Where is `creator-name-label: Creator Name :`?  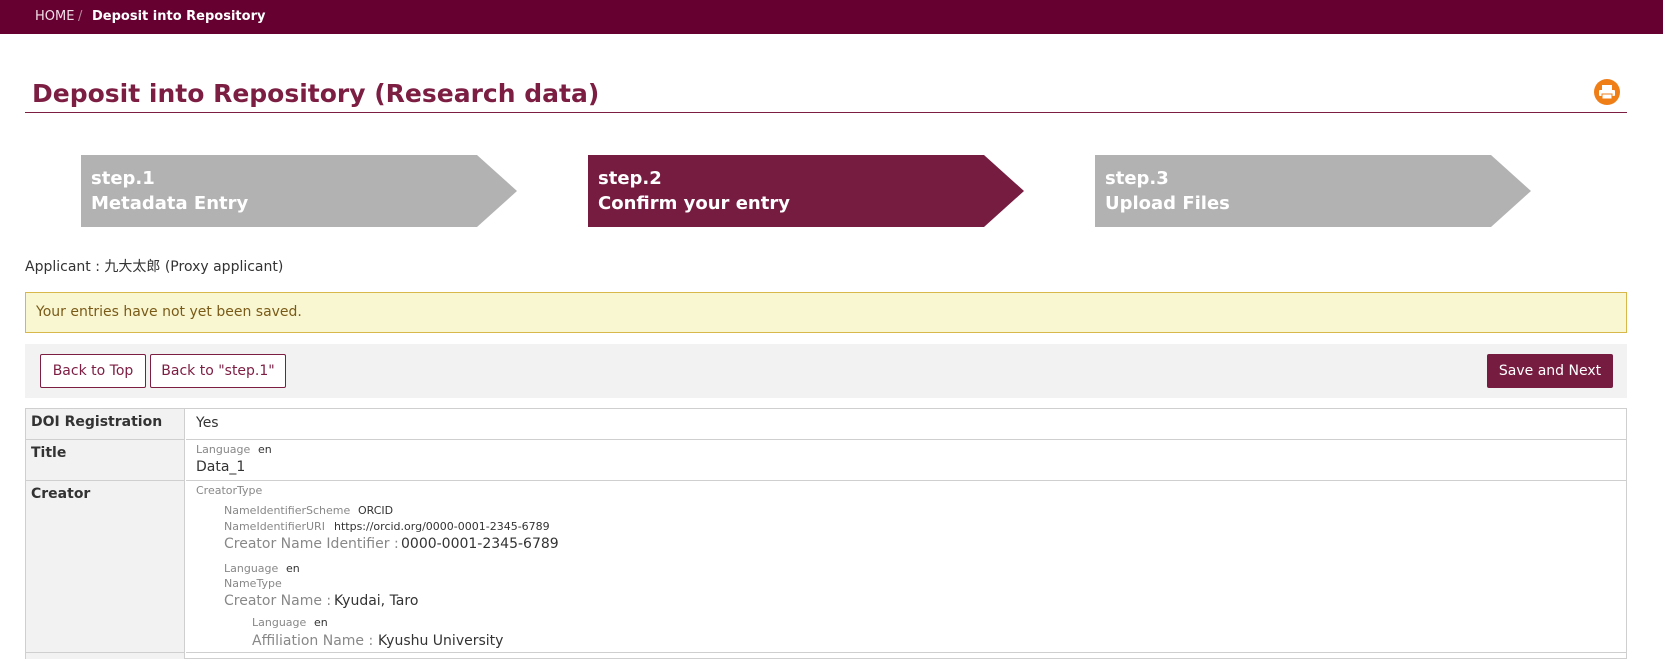 creator-name-label: Creator Name : is located at coordinates (278, 601).